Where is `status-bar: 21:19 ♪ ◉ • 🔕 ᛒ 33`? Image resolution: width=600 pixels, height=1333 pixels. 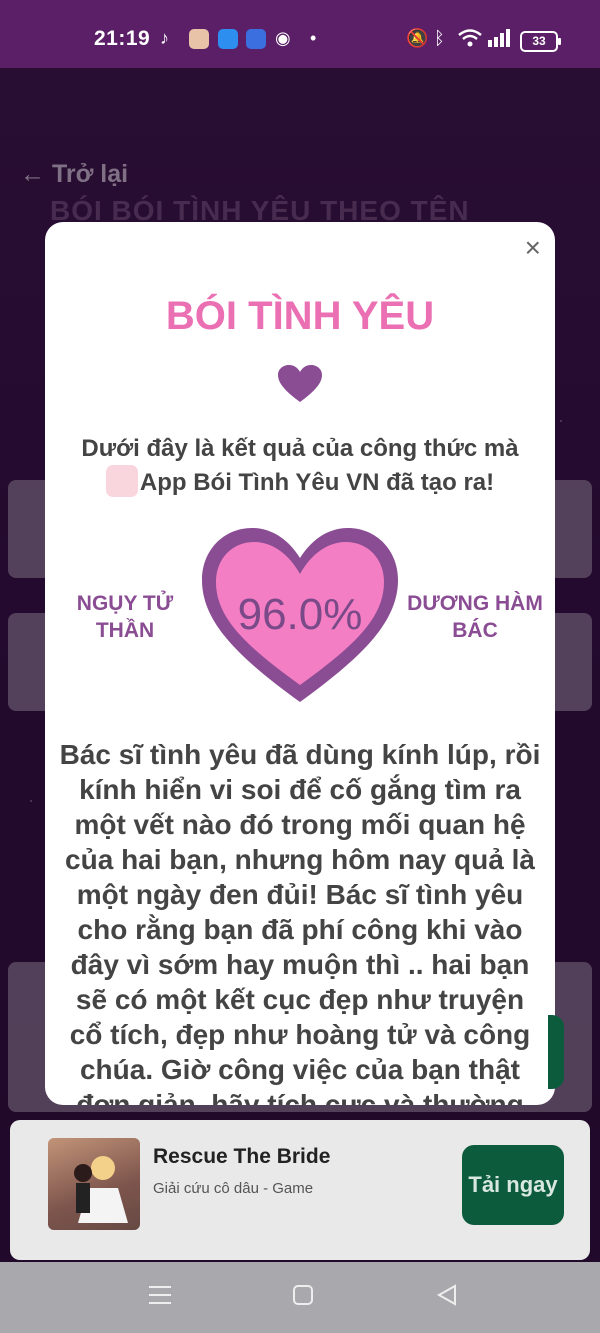
status-bar: 21:19 ♪ ◉ • 🔕 ᛒ 33 is located at coordinates (300, 34).